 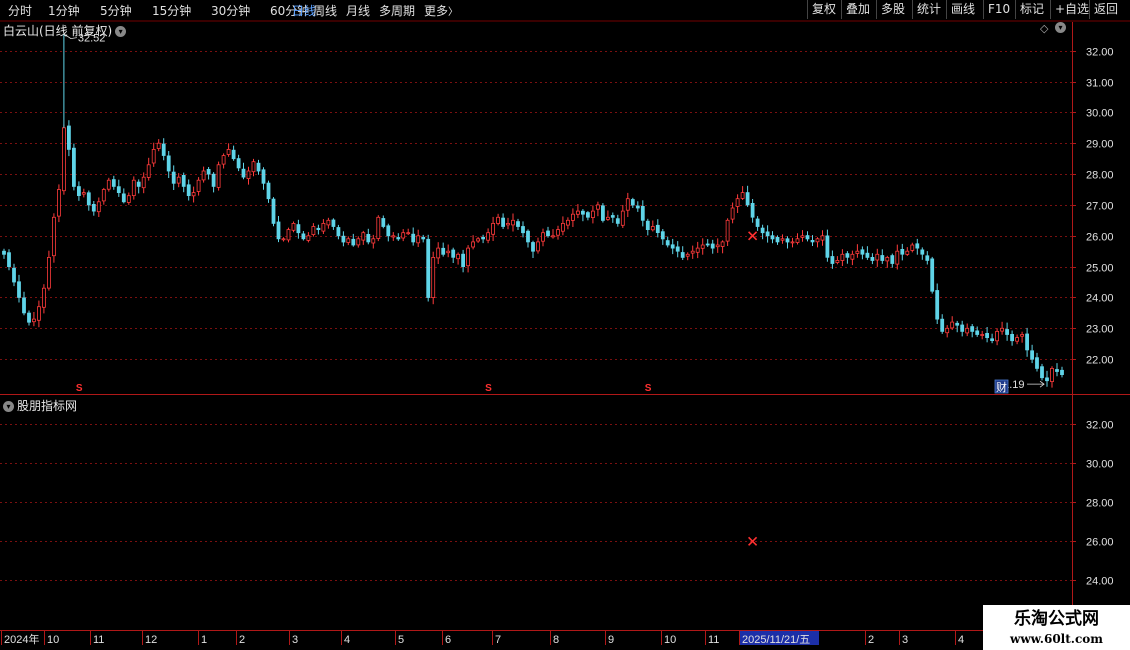 I want to click on price-tick-label: 28.00, so click(x=1100, y=176).